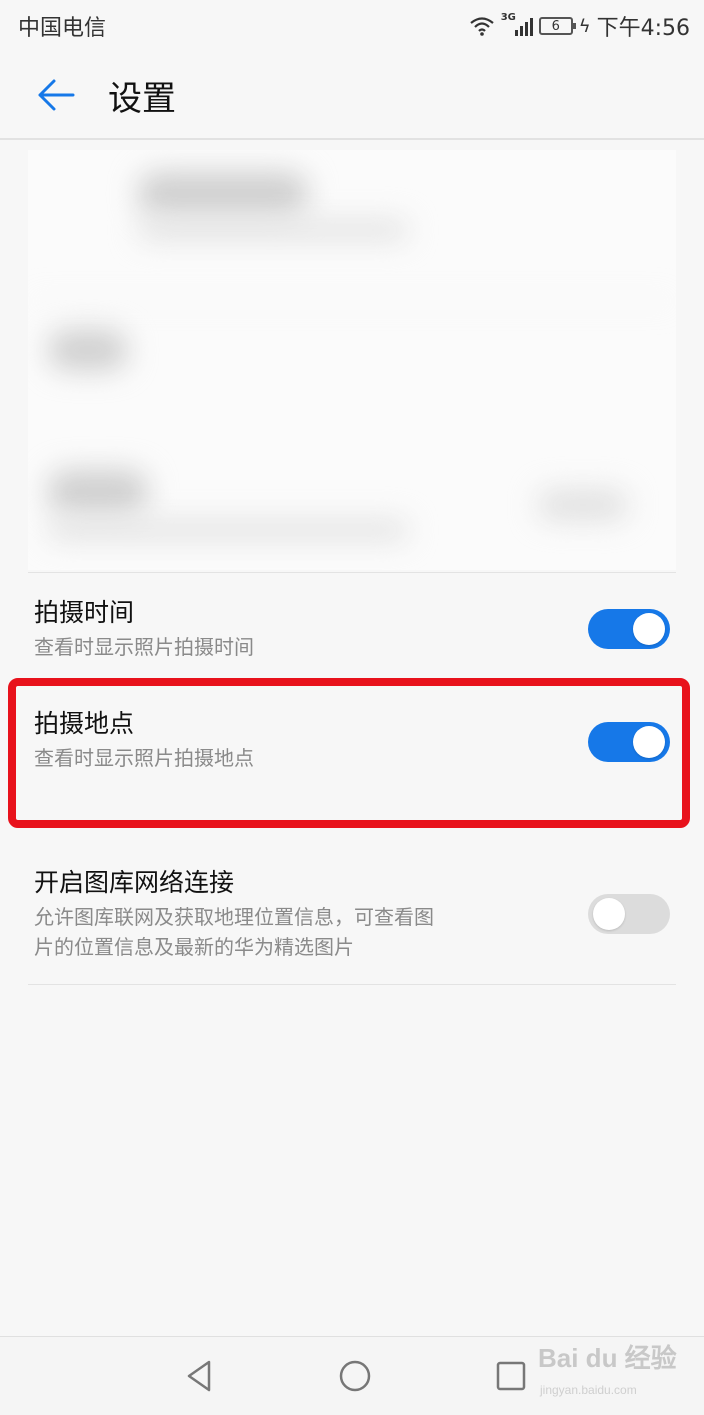 Image resolution: width=704 pixels, height=1415 pixels. I want to click on watermark-logo: Bai du 经验, so click(607, 1358).